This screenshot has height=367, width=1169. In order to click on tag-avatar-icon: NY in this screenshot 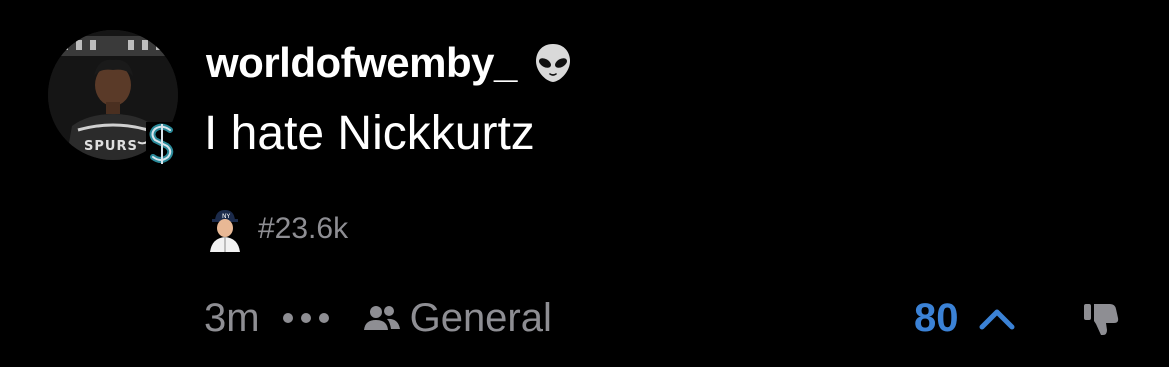, I will do `click(225, 231)`.